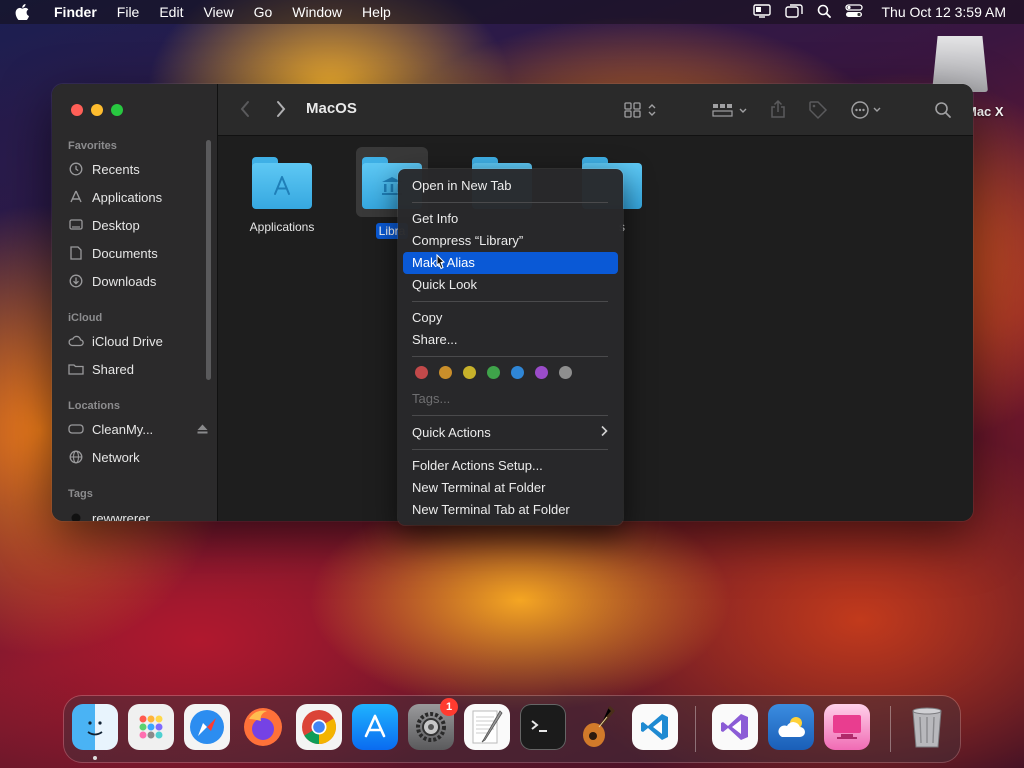 The image size is (1024, 768). Describe the element at coordinates (75, 12) in the screenshot. I see `menu-app-finder: Finder` at that location.